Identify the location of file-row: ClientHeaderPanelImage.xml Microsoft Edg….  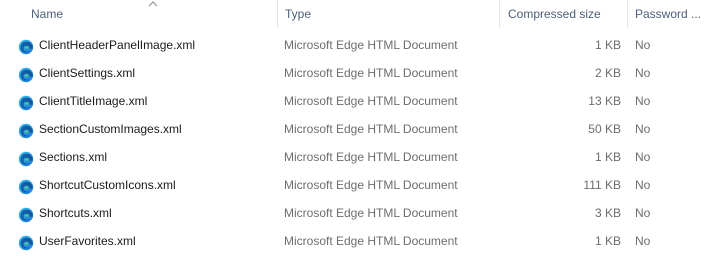
(354, 45).